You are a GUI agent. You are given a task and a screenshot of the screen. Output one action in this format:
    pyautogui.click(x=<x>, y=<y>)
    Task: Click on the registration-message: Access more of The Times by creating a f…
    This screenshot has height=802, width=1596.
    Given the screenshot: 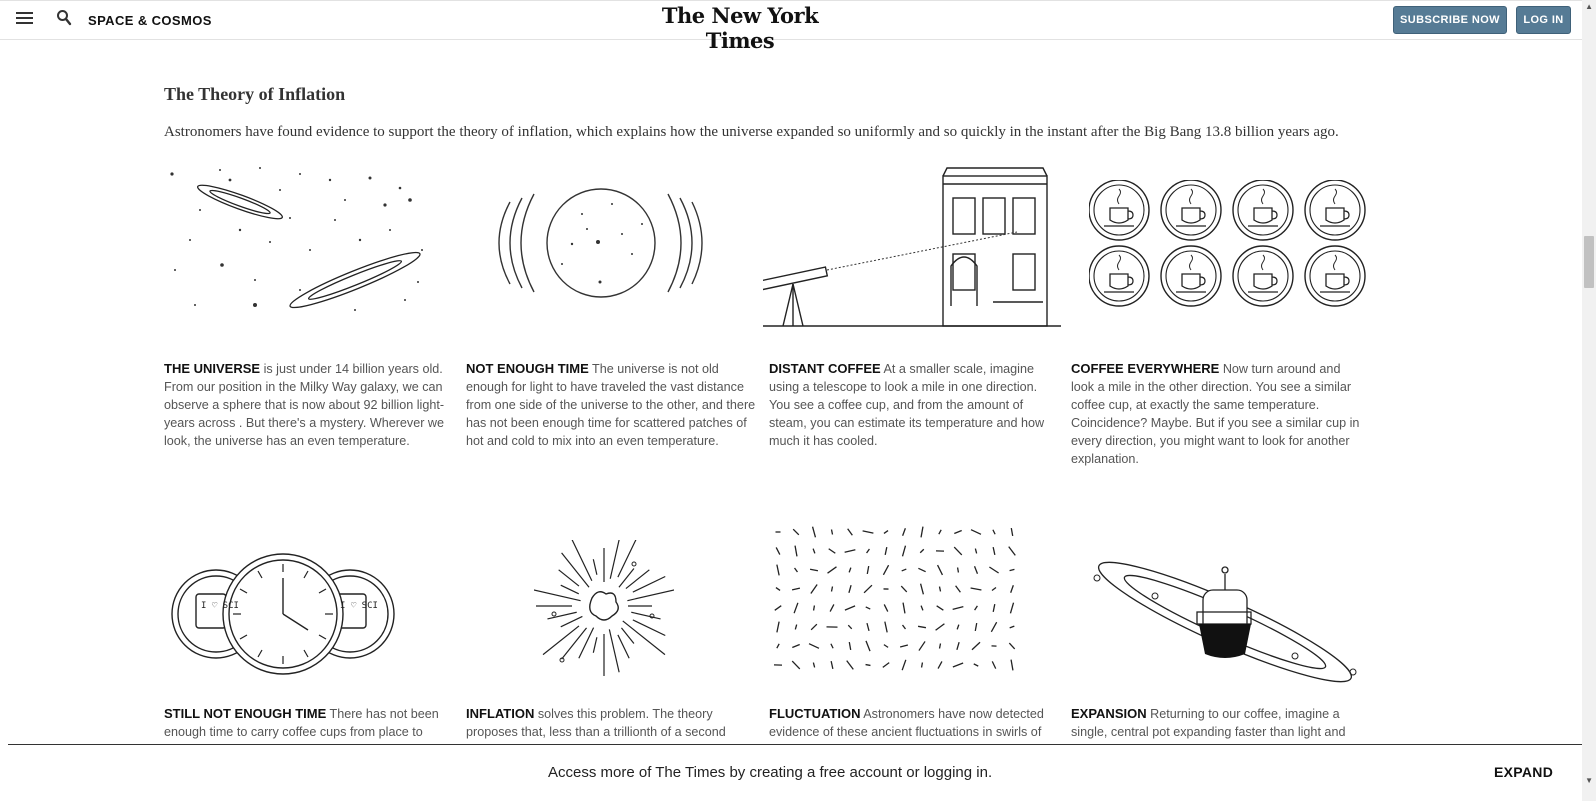 What is the action you would take?
    pyautogui.click(x=770, y=772)
    